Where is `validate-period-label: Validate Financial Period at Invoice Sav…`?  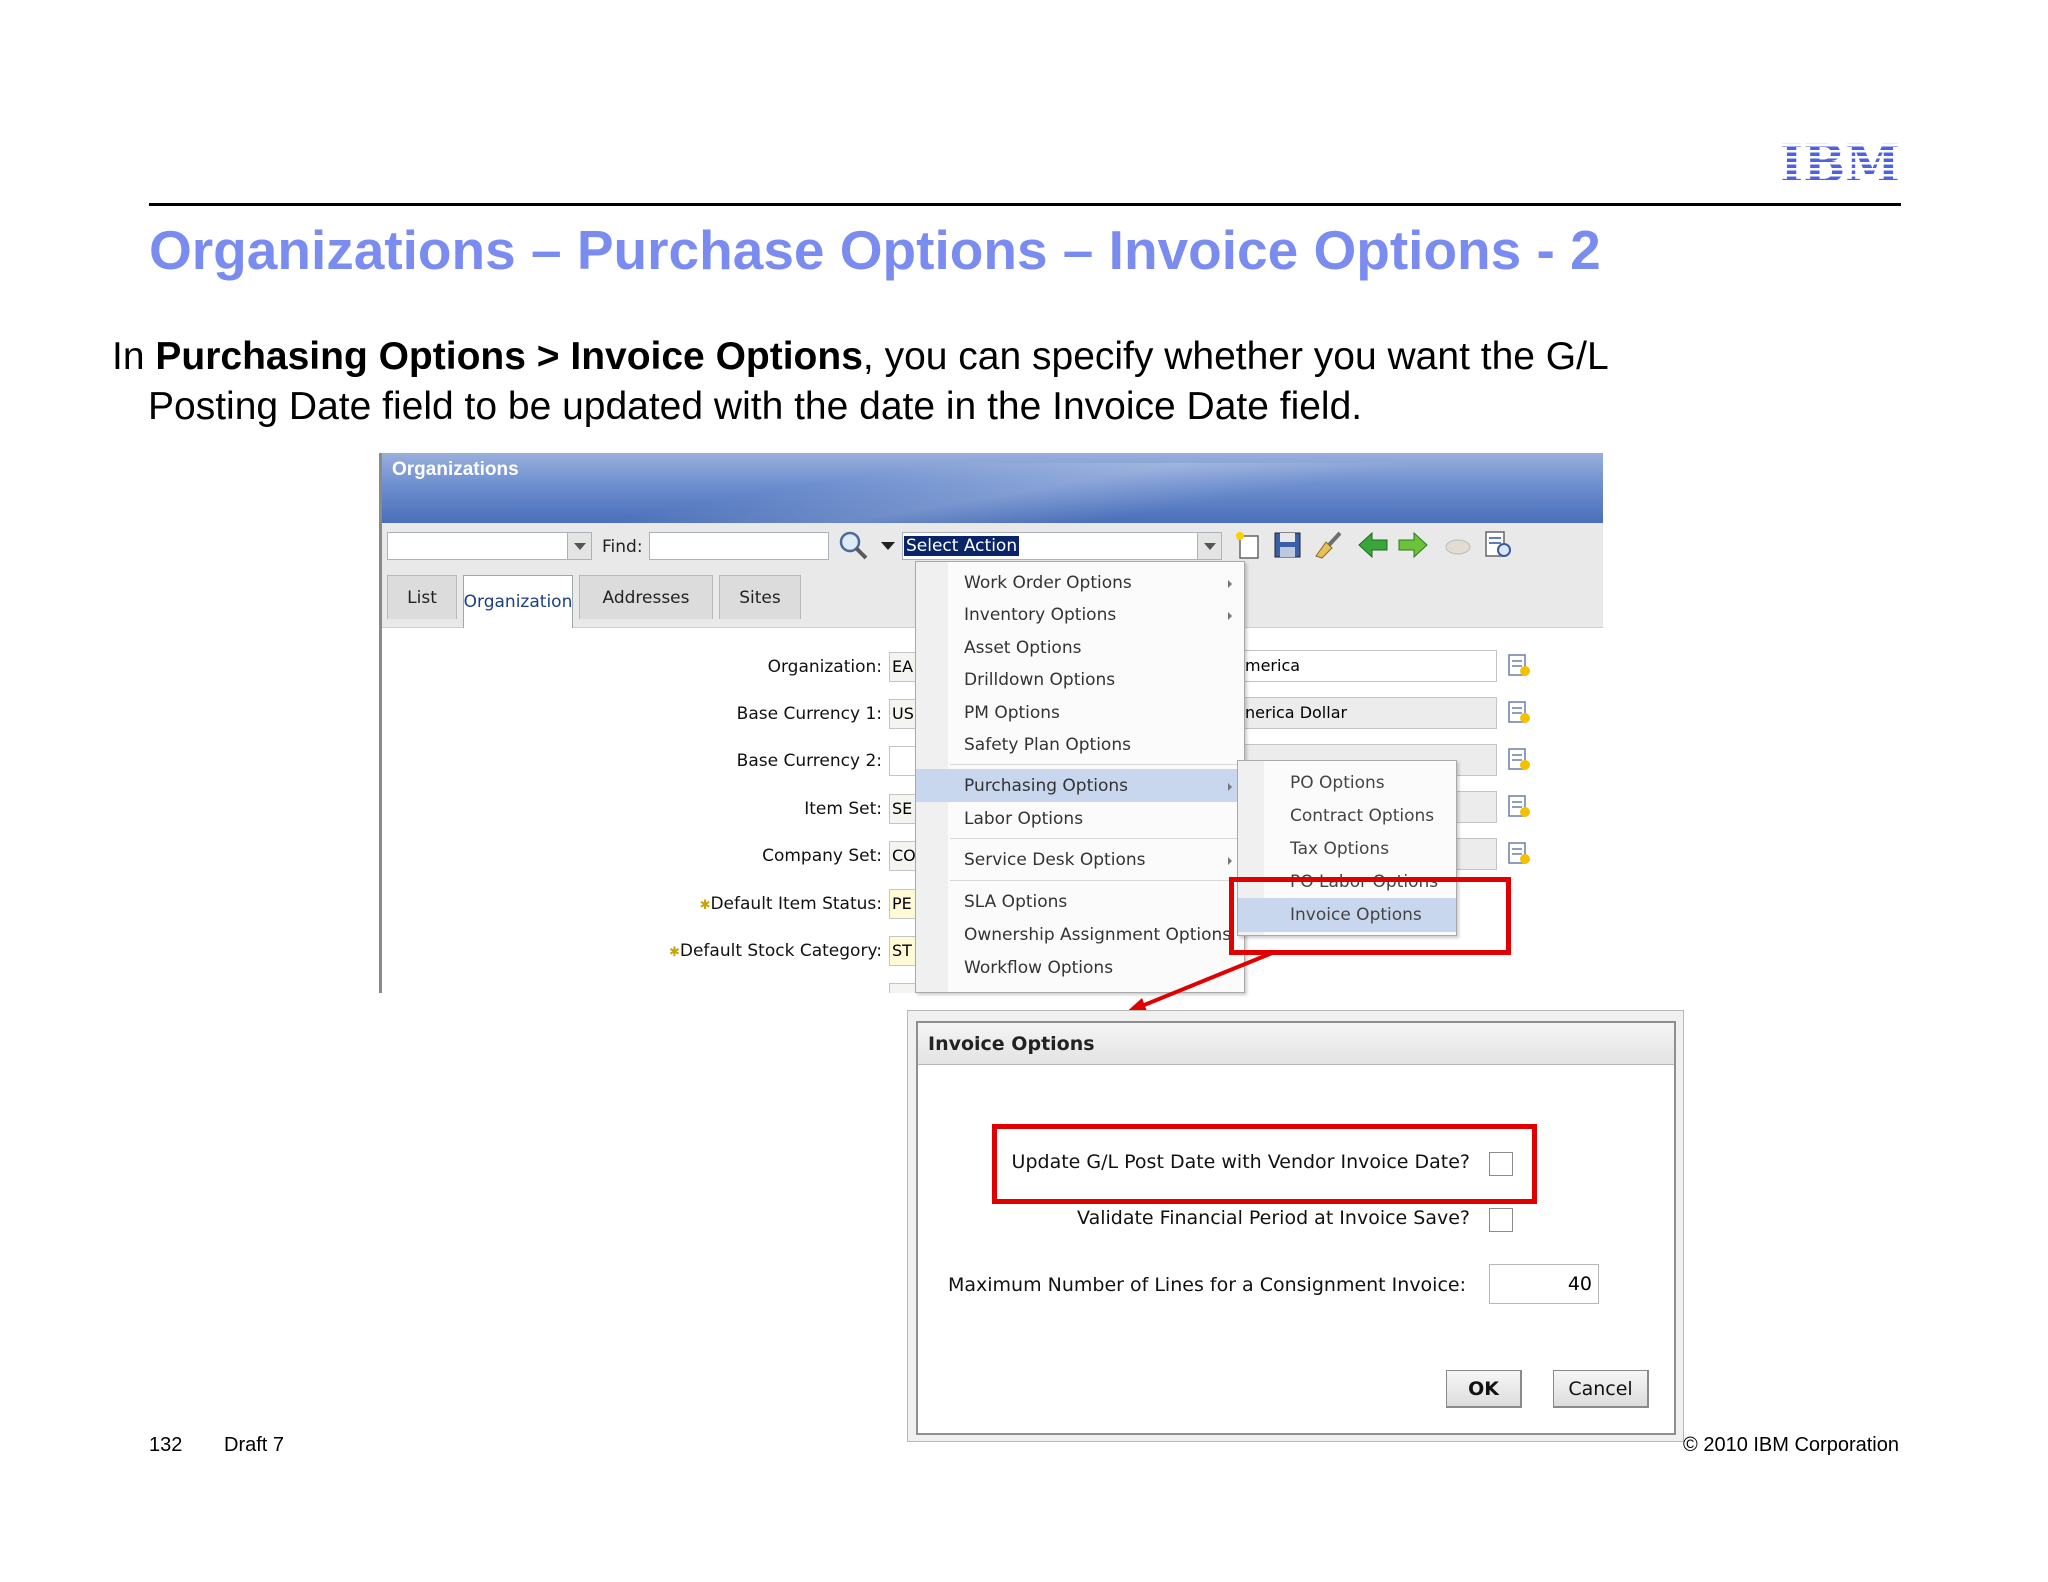
validate-period-label: Validate Financial Period at Invoice Sav… is located at coordinates (1273, 1218).